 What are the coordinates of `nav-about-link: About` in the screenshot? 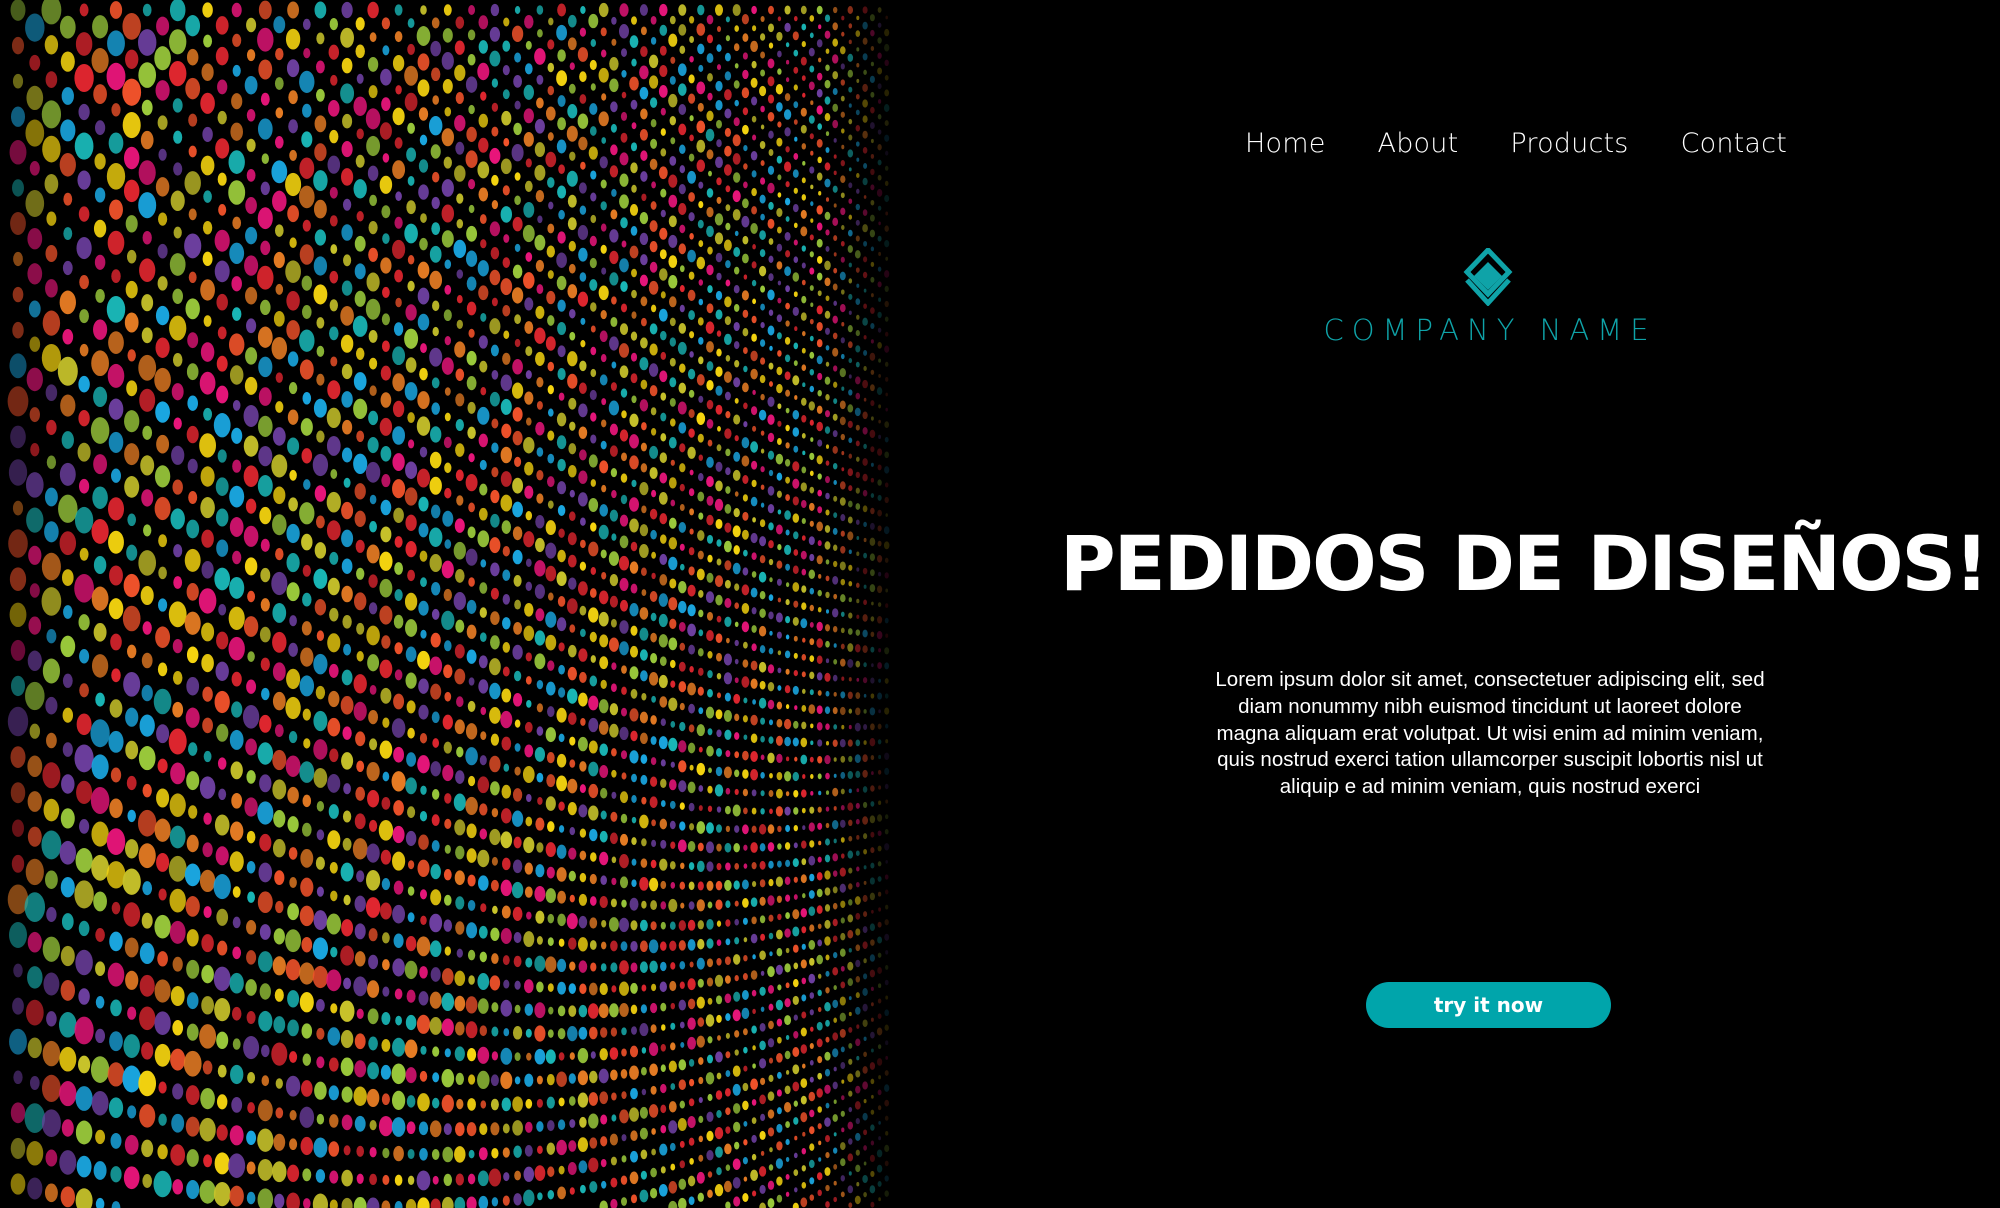 It's located at (1418, 143).